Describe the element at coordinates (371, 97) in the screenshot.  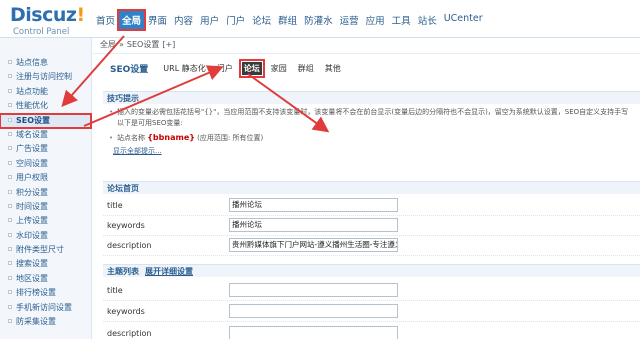
I see `tips-header: 技巧提示` at that location.